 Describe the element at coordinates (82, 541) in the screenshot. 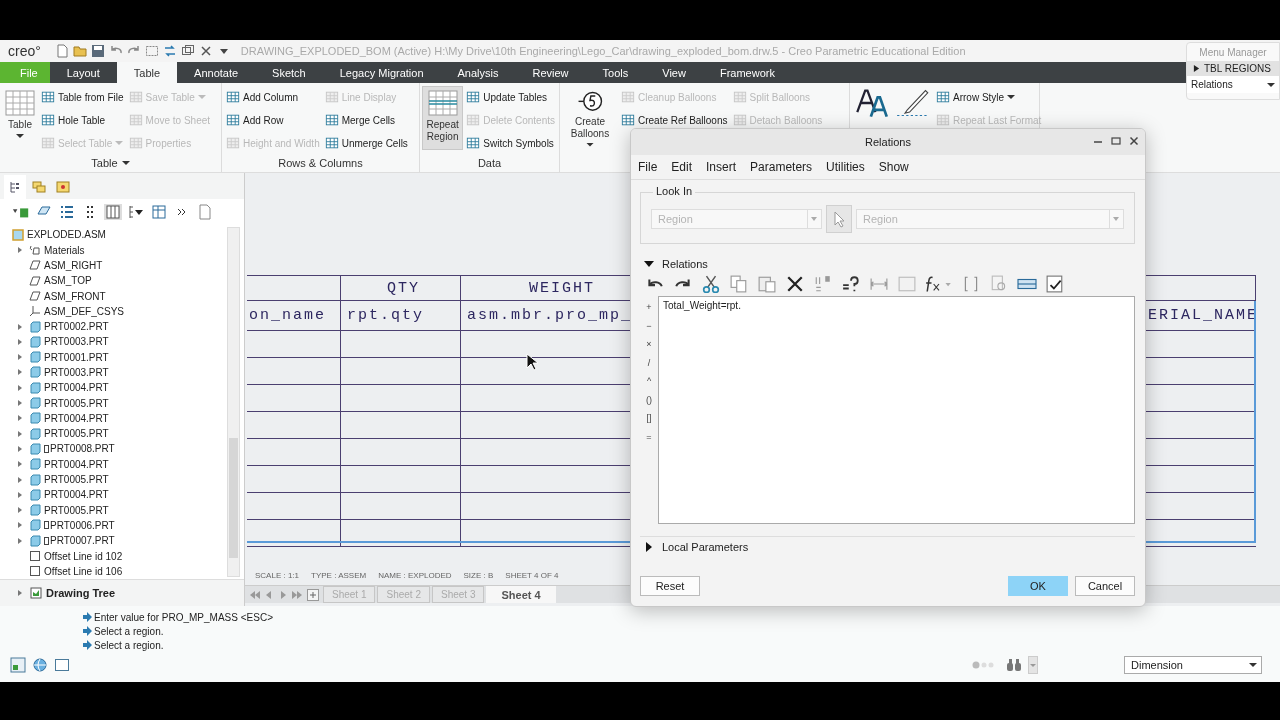

I see `tree-item: PRT0007.PRT` at that location.